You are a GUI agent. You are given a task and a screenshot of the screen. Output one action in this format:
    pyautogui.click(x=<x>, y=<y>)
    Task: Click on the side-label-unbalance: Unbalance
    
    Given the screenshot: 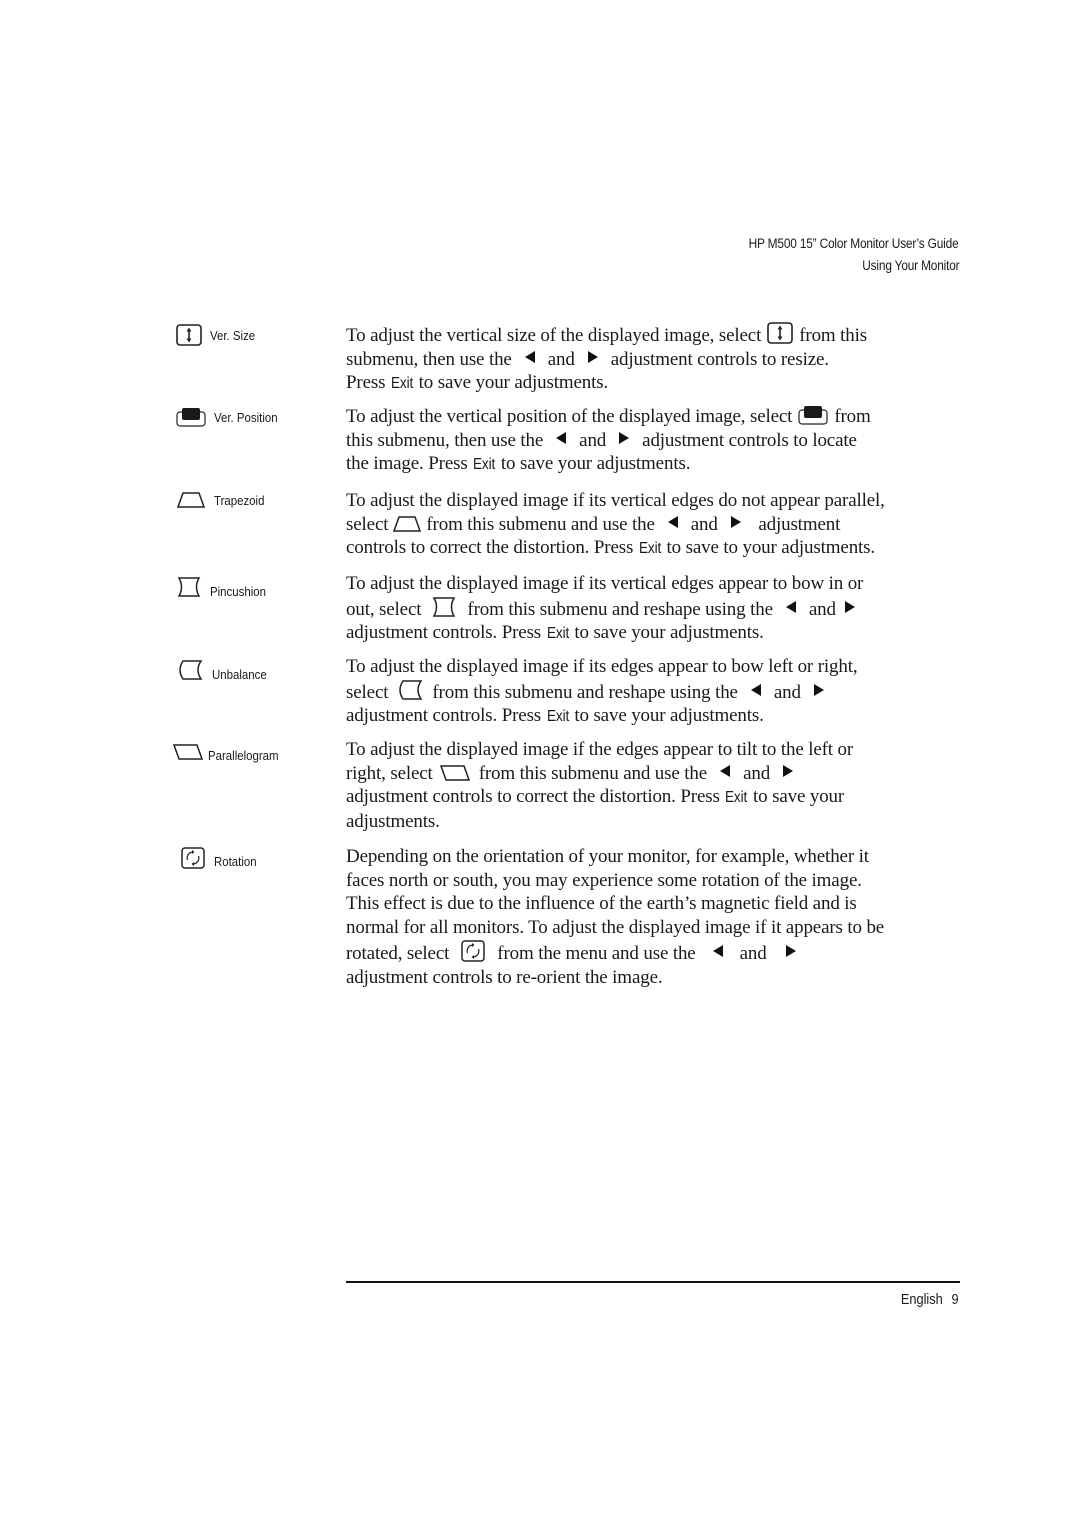 What is the action you would take?
    pyautogui.click(x=225, y=669)
    